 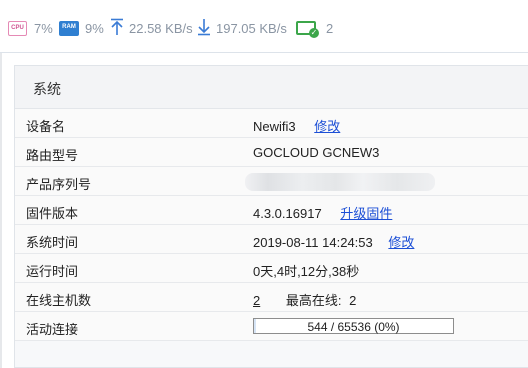 I want to click on download-arrow-icon, so click(x=204, y=28).